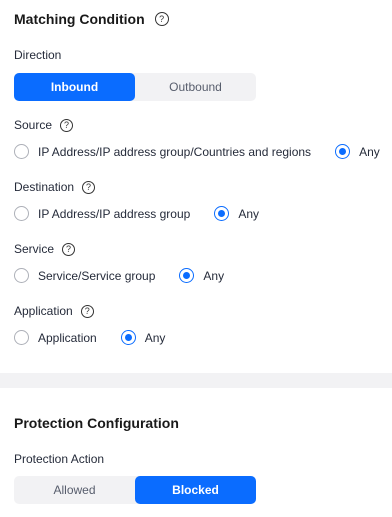 This screenshot has height=517, width=392. I want to click on service-label: Service ?, so click(45, 249).